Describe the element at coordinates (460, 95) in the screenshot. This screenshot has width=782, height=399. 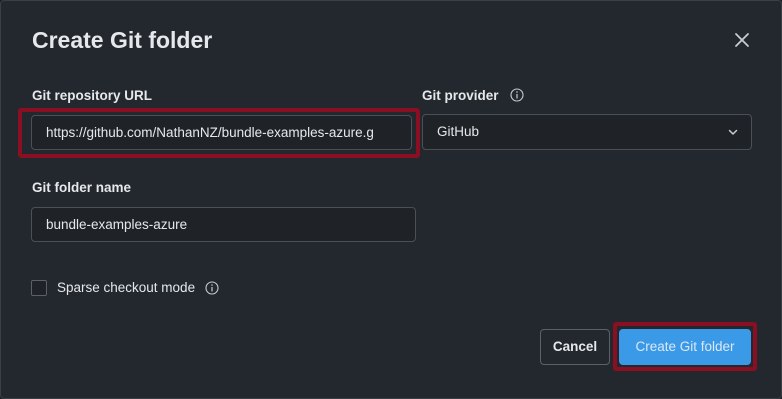
I see `git-provider-label: Git provider` at that location.